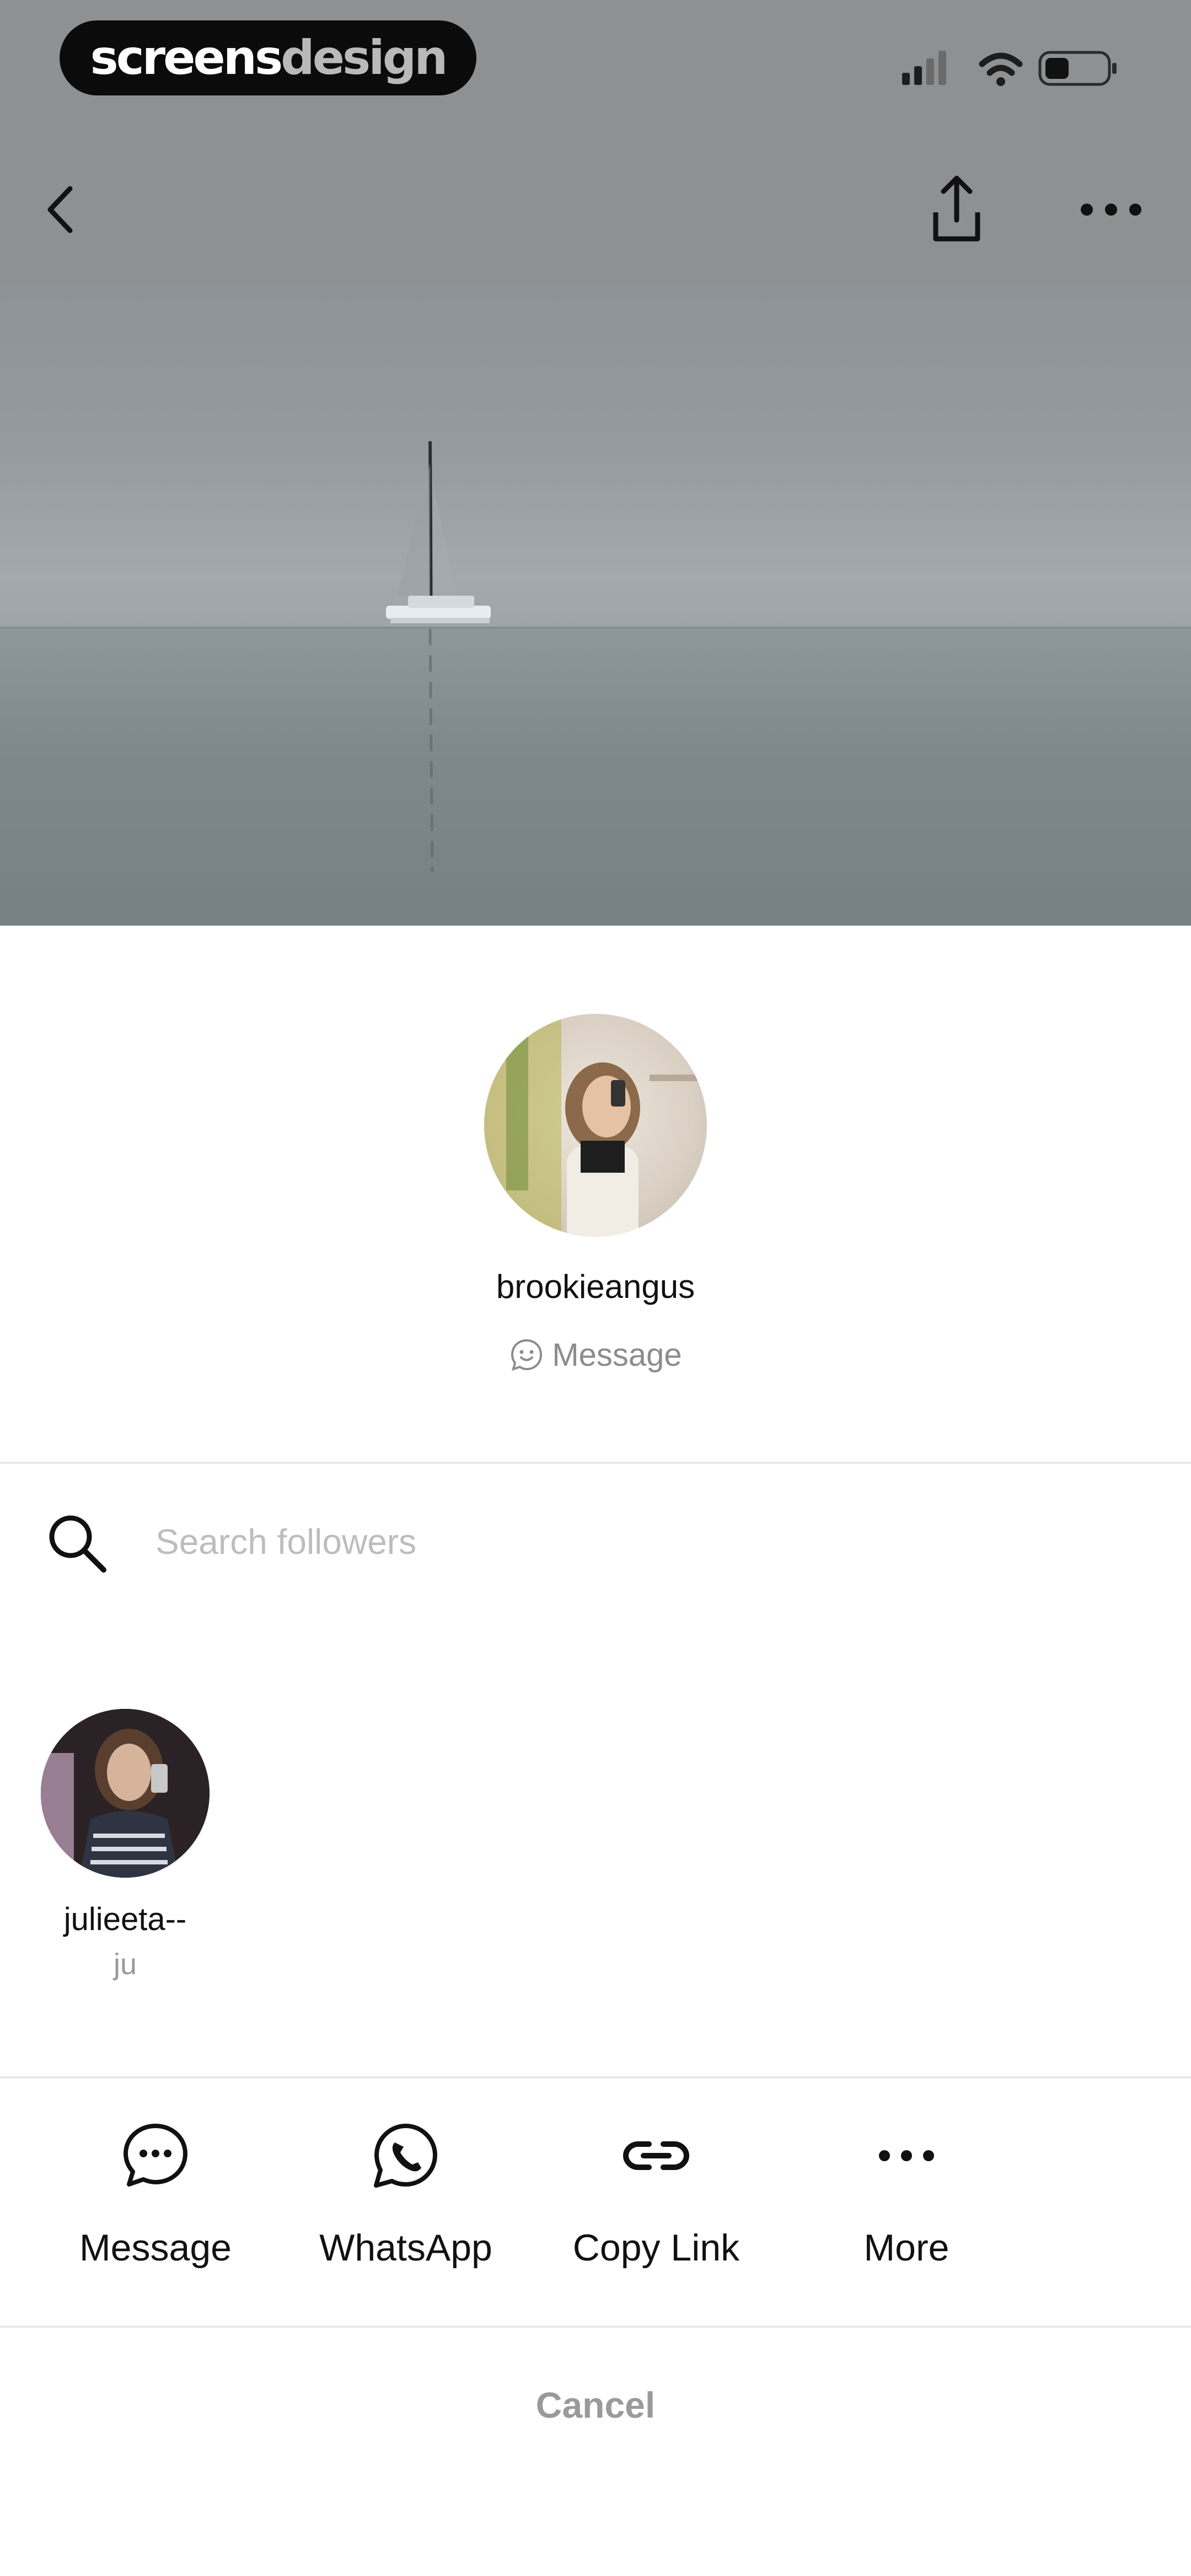 This screenshot has height=2576, width=1191. I want to click on share-more-button: More, so click(907, 2204).